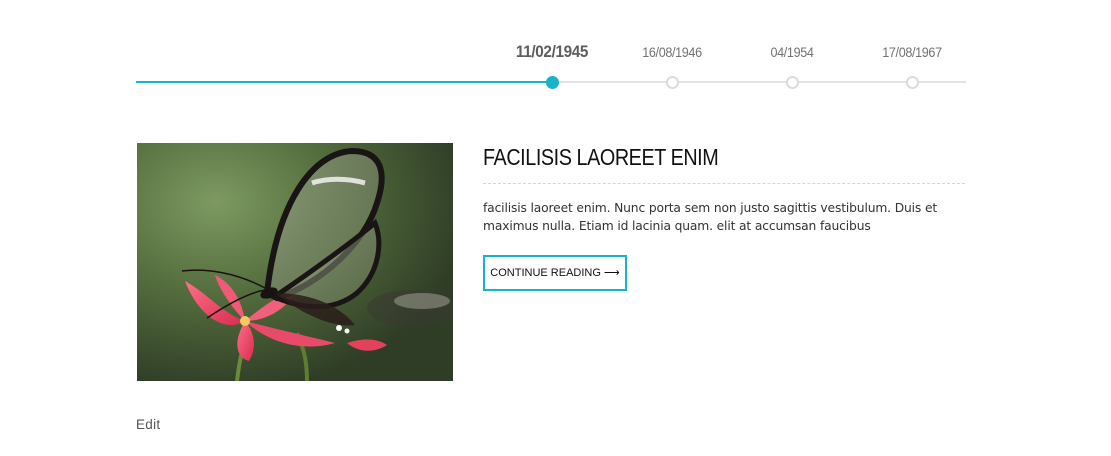 The width and height of the screenshot is (1111, 456). I want to click on continue-reading-button: CONTINUE READING ⟶, so click(555, 273).